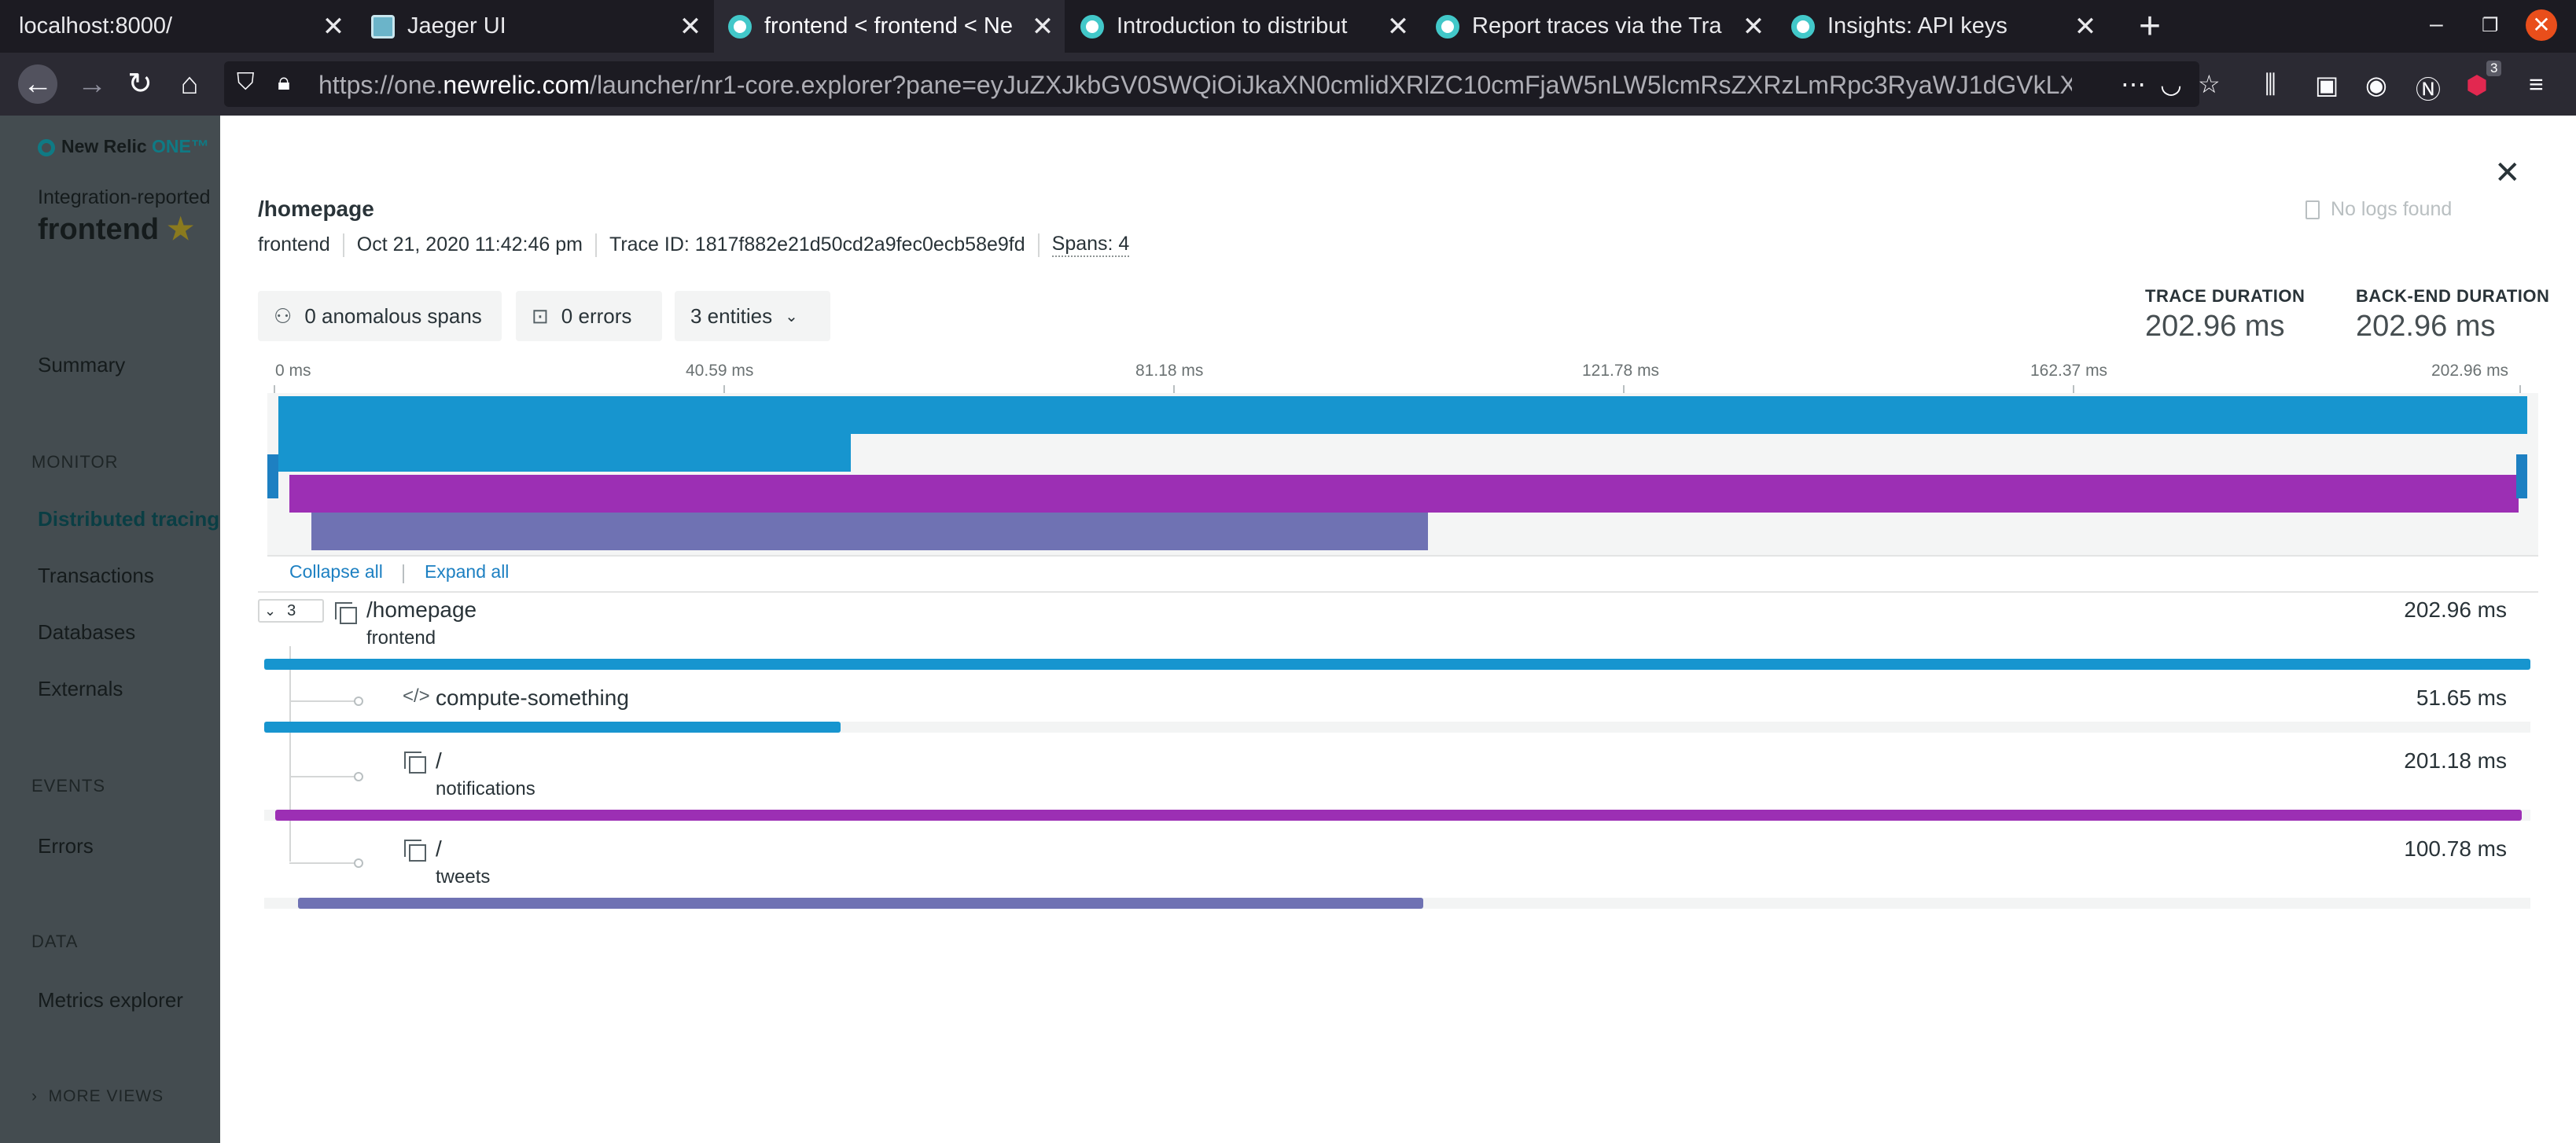  Describe the element at coordinates (123, 146) in the screenshot. I see `newrelic-logo: New Relic ONE™` at that location.